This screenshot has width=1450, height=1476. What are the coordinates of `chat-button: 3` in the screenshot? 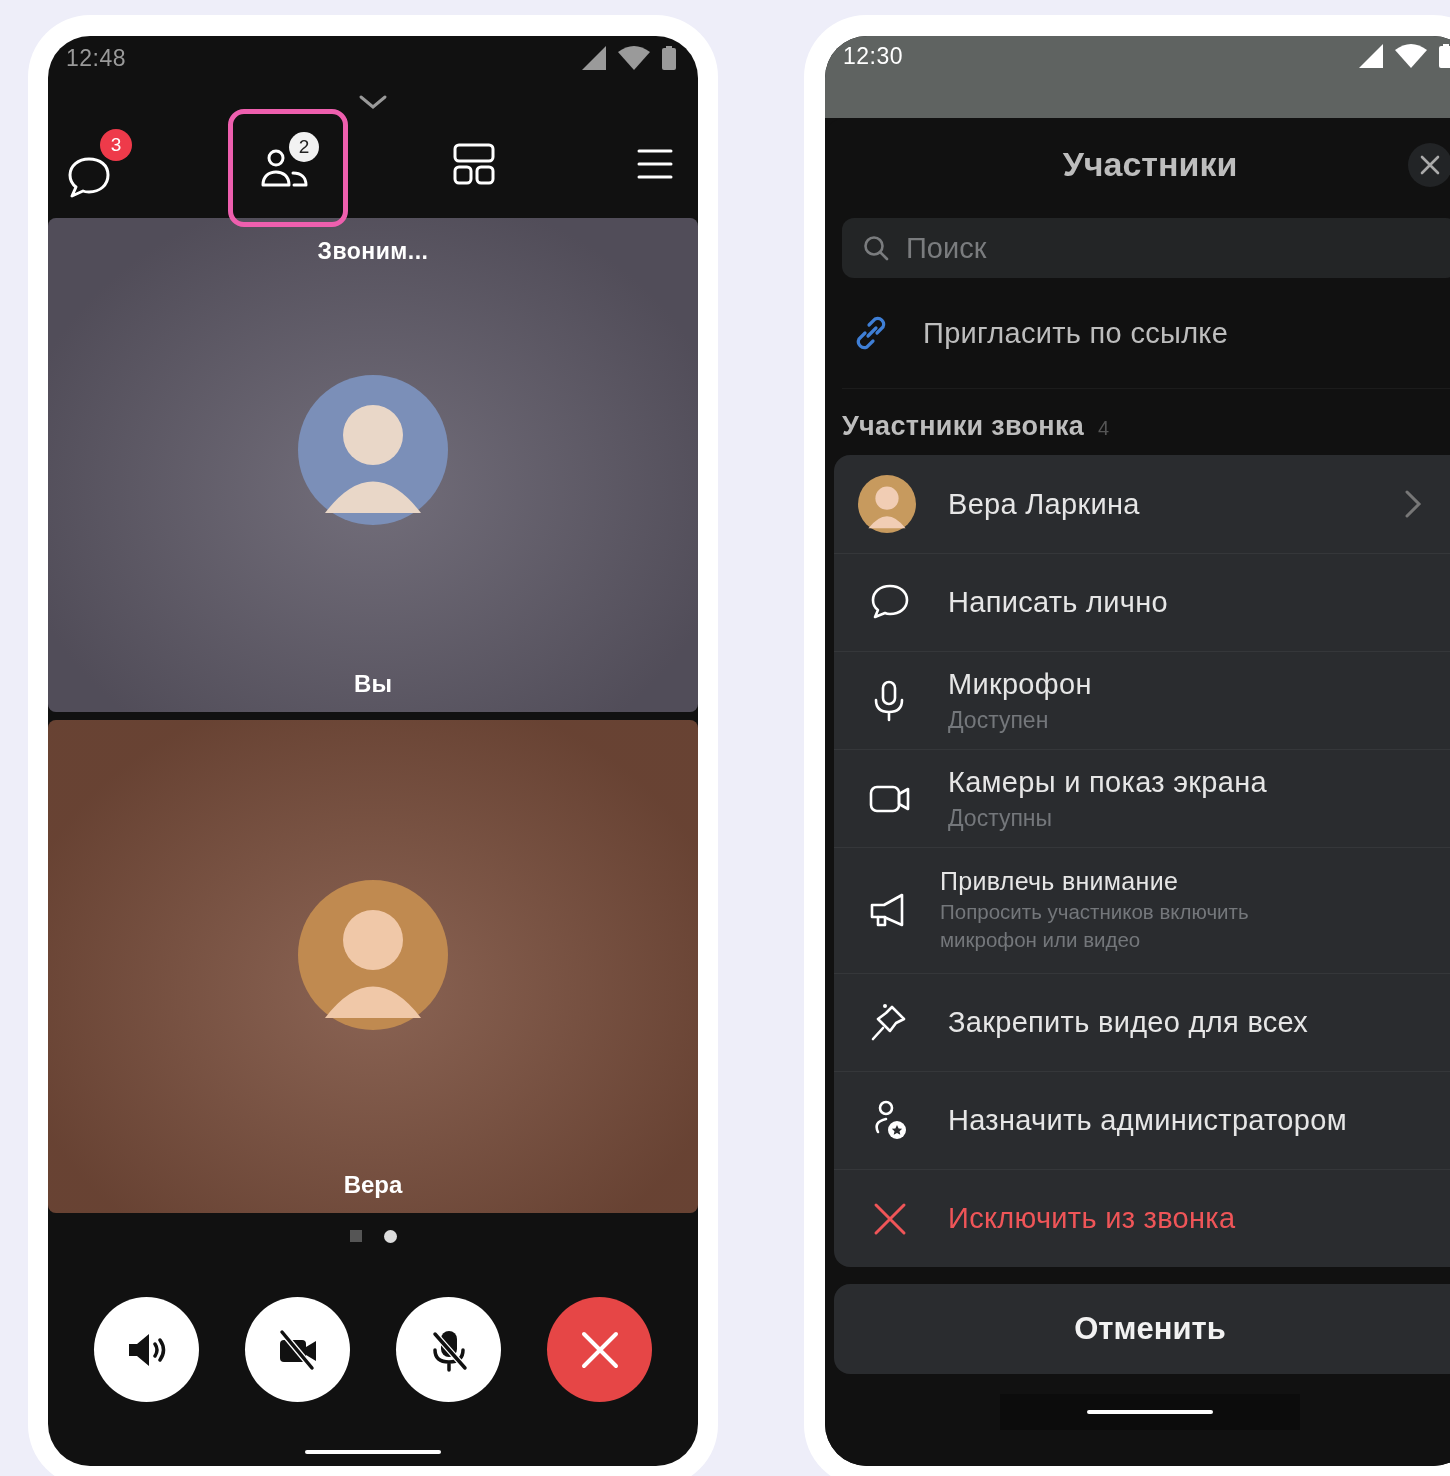 It's located at (99, 164).